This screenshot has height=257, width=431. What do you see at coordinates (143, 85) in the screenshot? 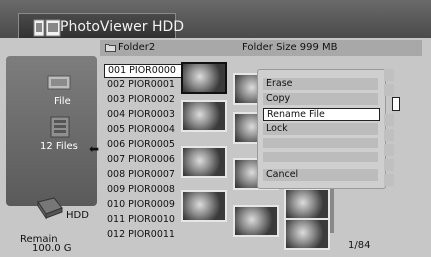
I see `list-item: 002 PIOR0001` at bounding box center [143, 85].